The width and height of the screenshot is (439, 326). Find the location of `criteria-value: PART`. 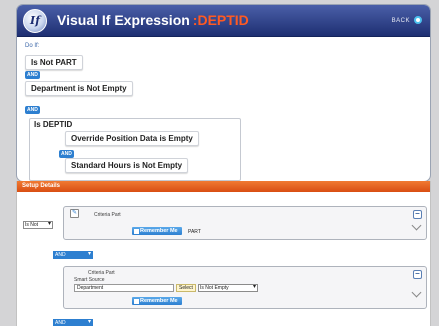

criteria-value: PART is located at coordinates (194, 232).